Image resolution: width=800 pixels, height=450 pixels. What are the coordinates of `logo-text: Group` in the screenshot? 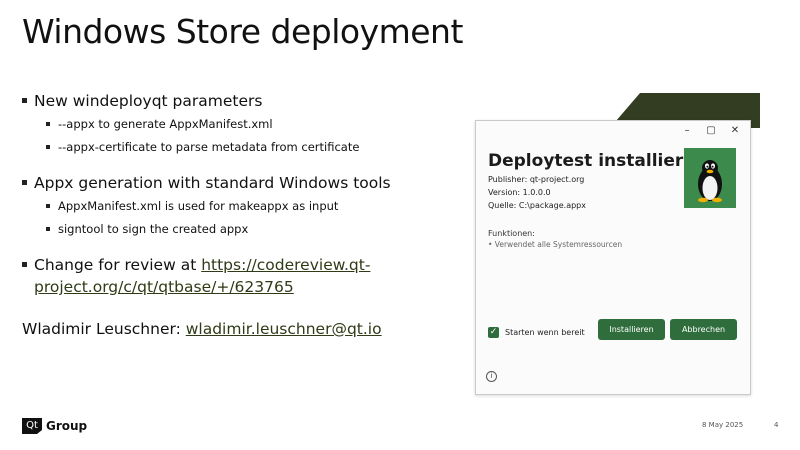 It's located at (67, 426).